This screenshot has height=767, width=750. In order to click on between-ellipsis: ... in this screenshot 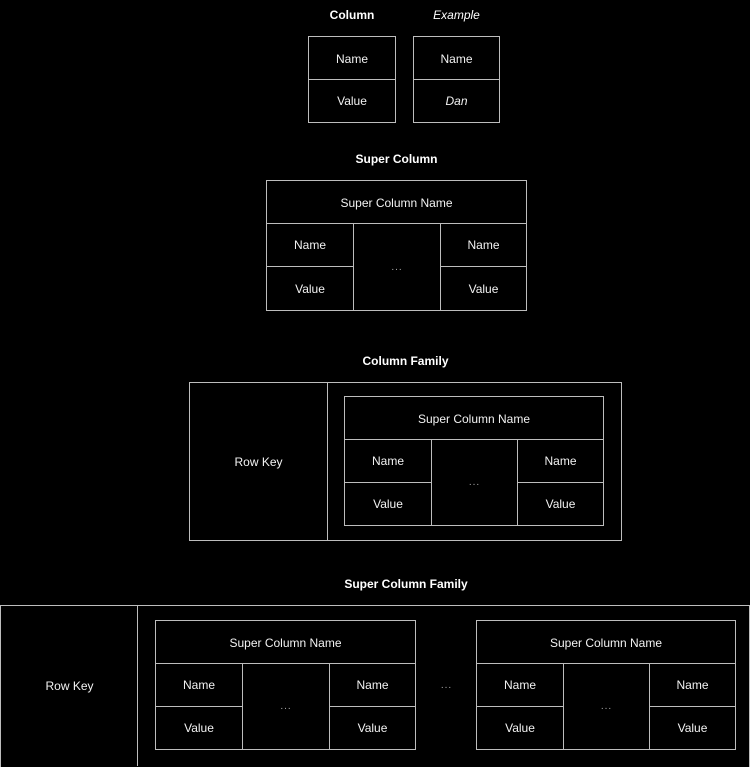, I will do `click(446, 685)`.